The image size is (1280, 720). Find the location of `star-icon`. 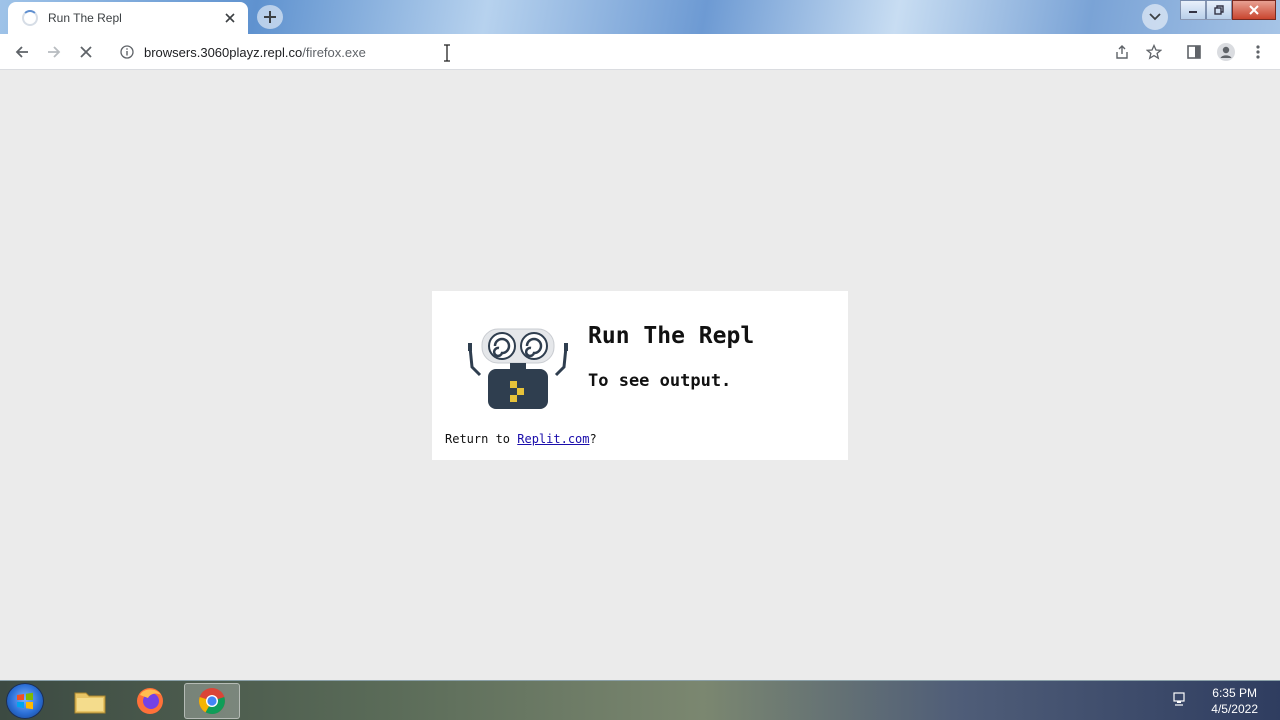

star-icon is located at coordinates (1154, 52).